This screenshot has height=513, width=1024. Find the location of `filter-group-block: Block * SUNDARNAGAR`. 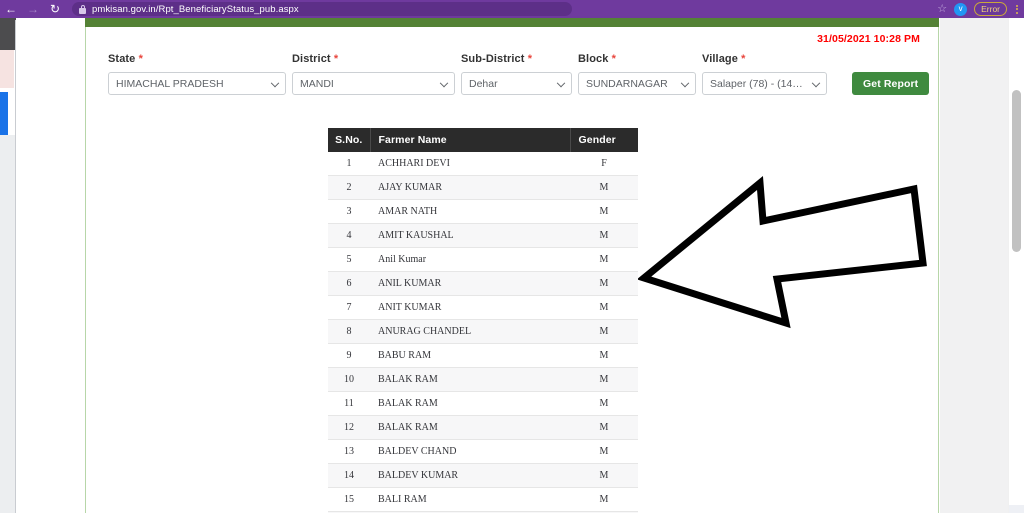

filter-group-block: Block * SUNDARNAGAR is located at coordinates (637, 74).